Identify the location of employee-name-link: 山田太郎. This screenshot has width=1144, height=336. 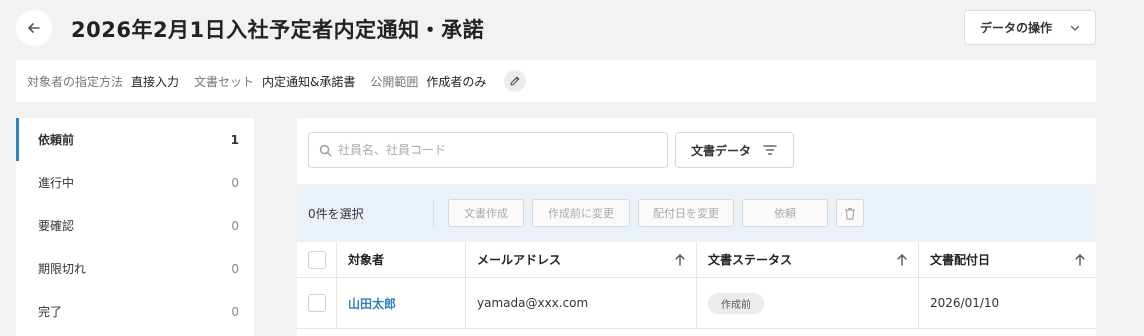
(372, 303).